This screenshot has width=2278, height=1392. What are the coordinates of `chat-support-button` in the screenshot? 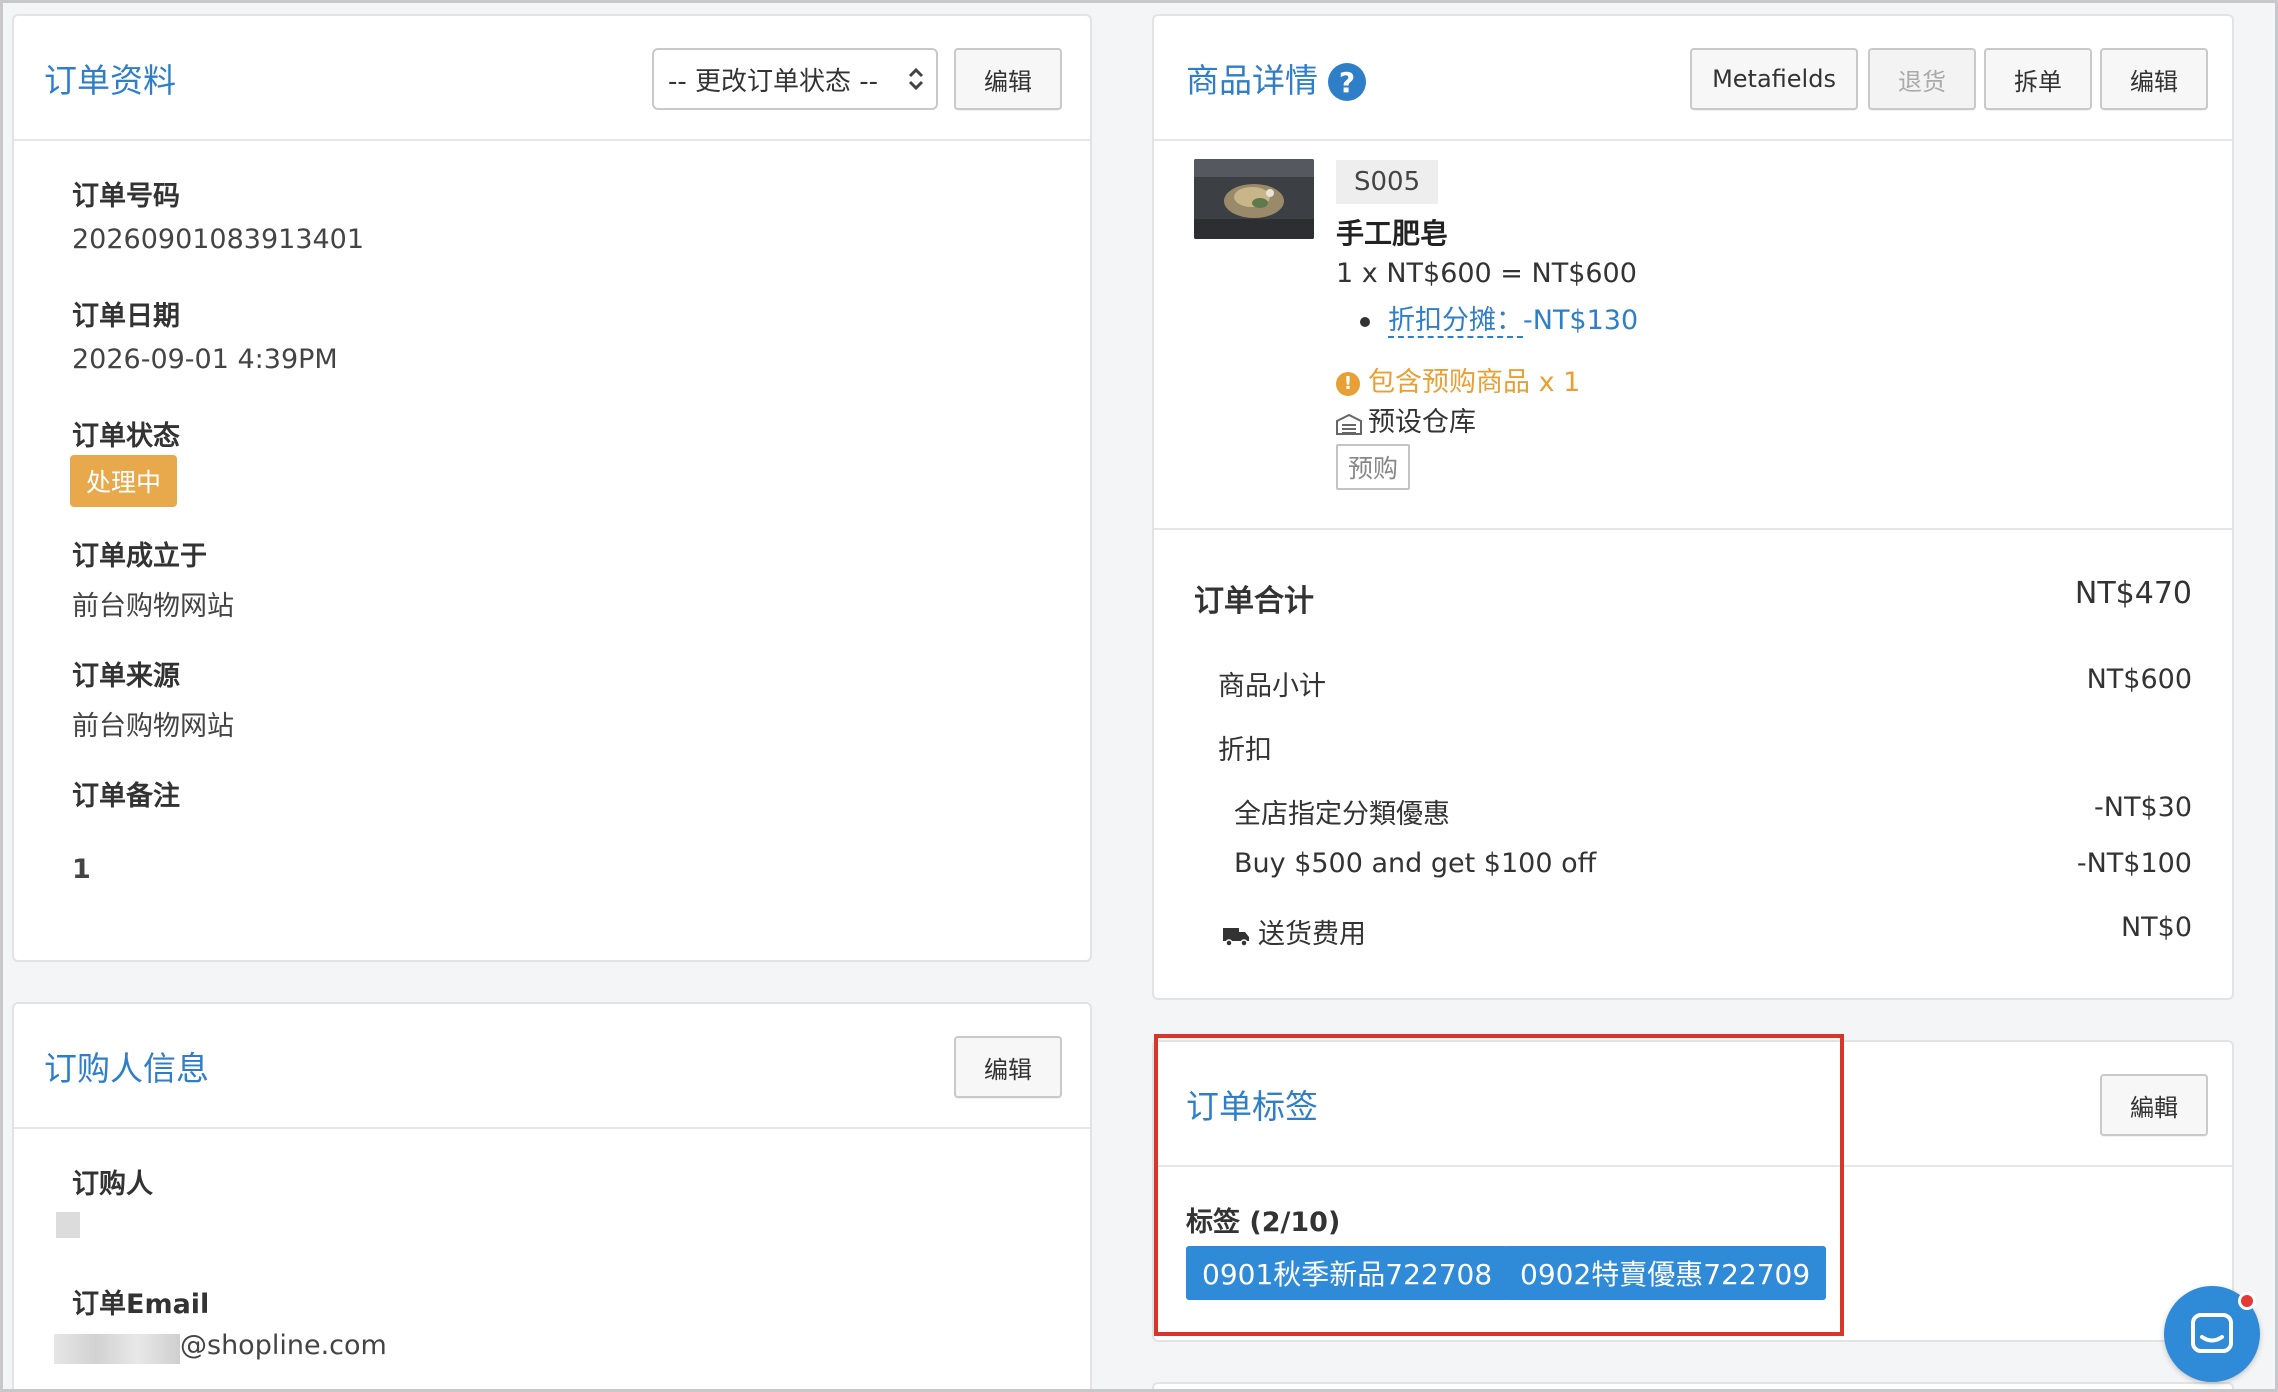 It's located at (2212, 1334).